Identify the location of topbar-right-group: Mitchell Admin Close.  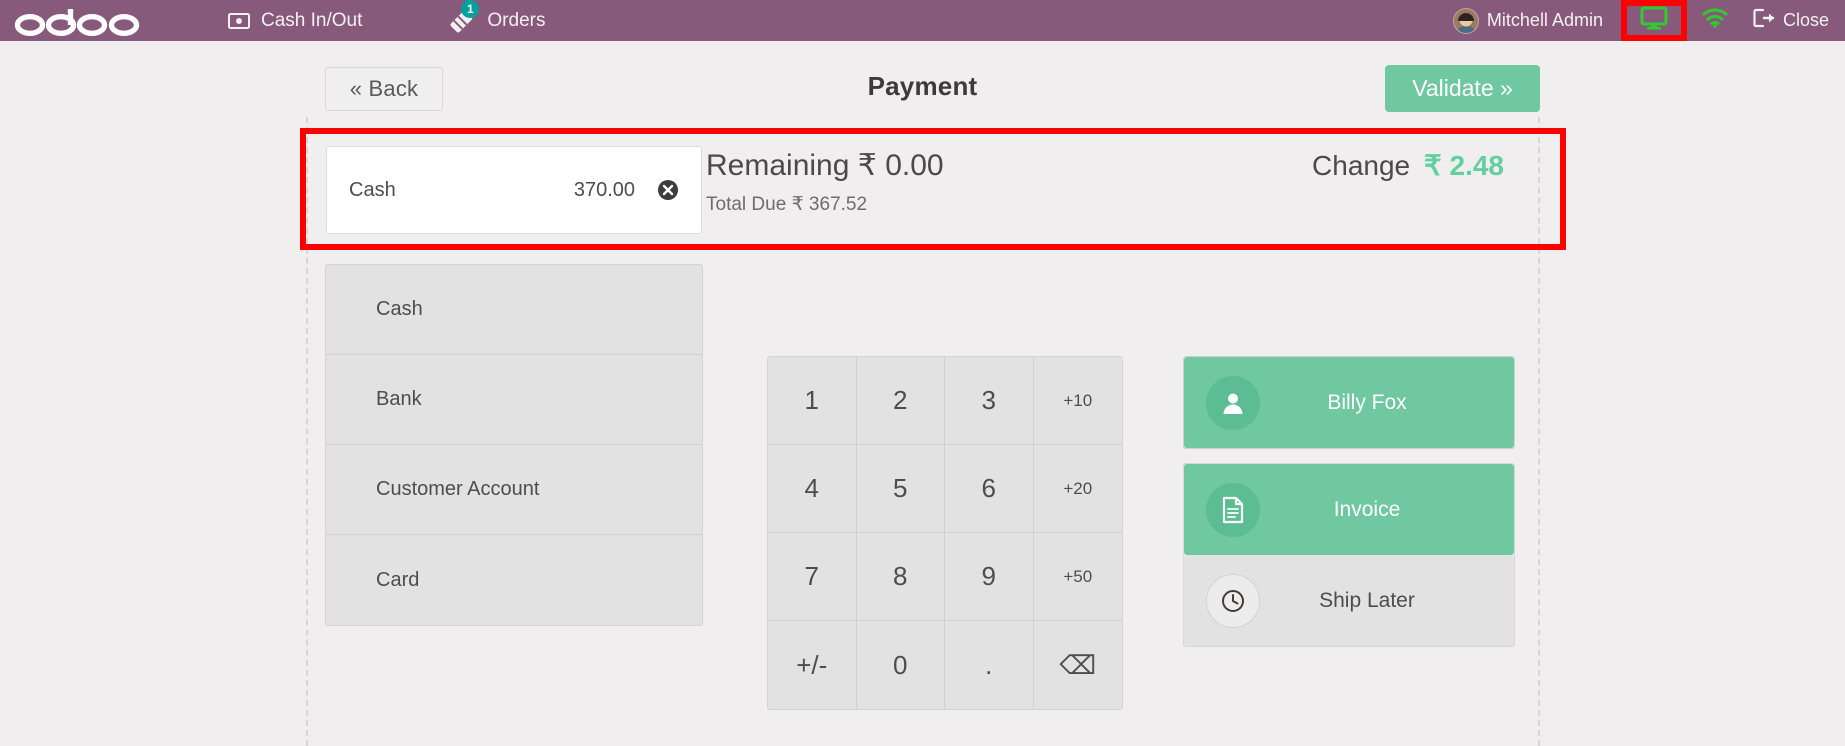
(1648, 20).